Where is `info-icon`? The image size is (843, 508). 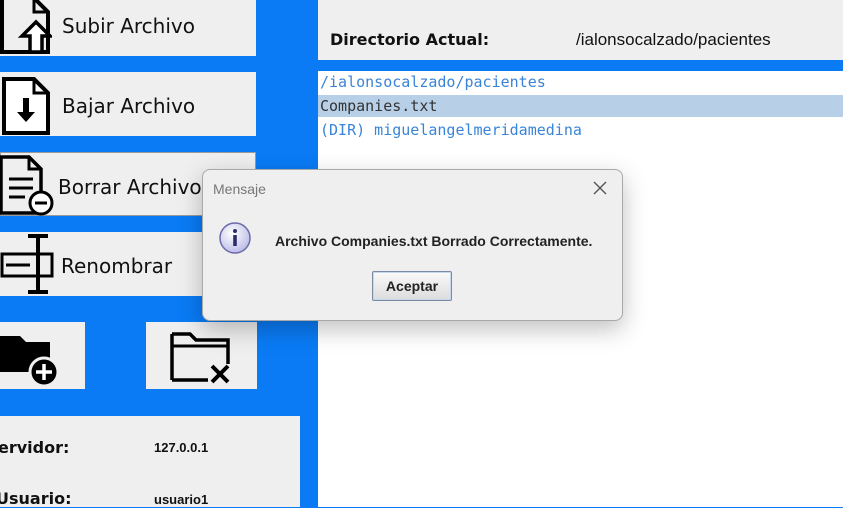 info-icon is located at coordinates (235, 238).